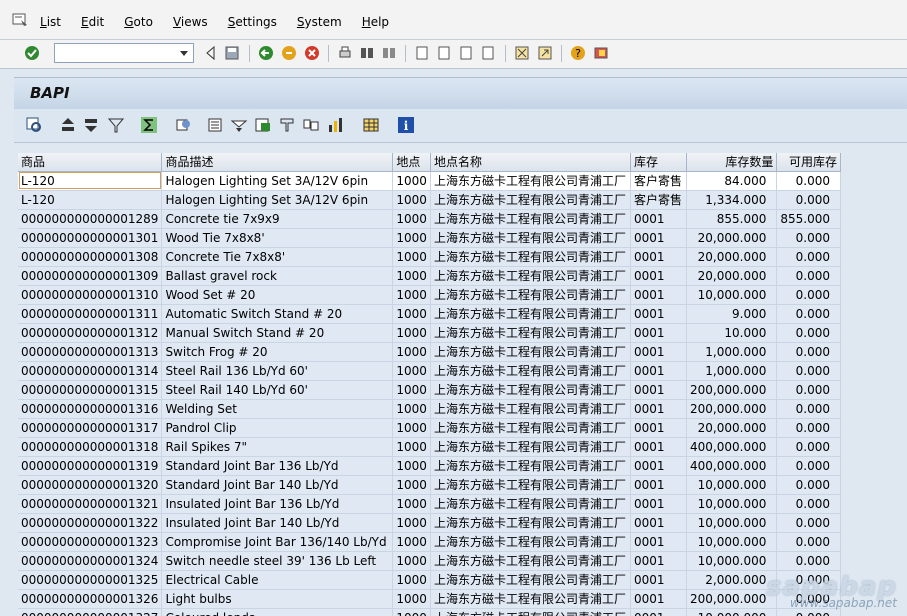  I want to click on table-cell: Steel Rail 136 Lb/Yd 60', so click(277, 371).